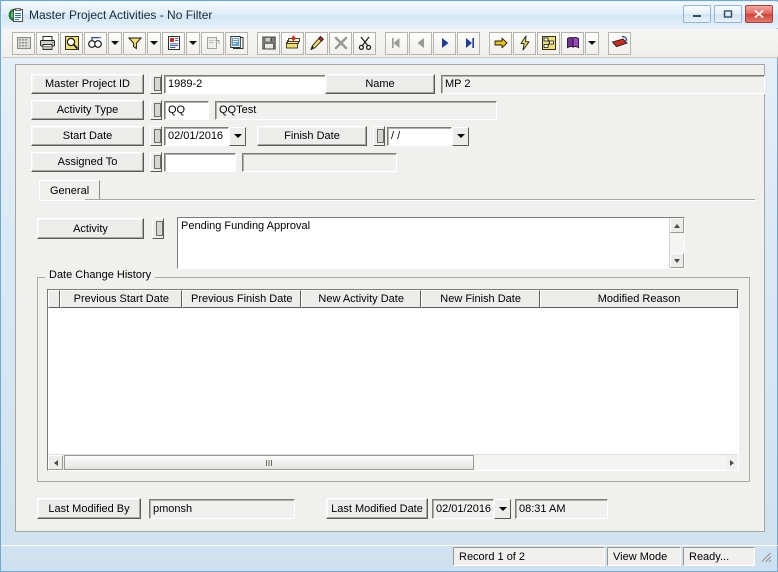 This screenshot has width=778, height=572. Describe the element at coordinates (100, 275) in the screenshot. I see `date-change-history-legend: Date Change History` at that location.